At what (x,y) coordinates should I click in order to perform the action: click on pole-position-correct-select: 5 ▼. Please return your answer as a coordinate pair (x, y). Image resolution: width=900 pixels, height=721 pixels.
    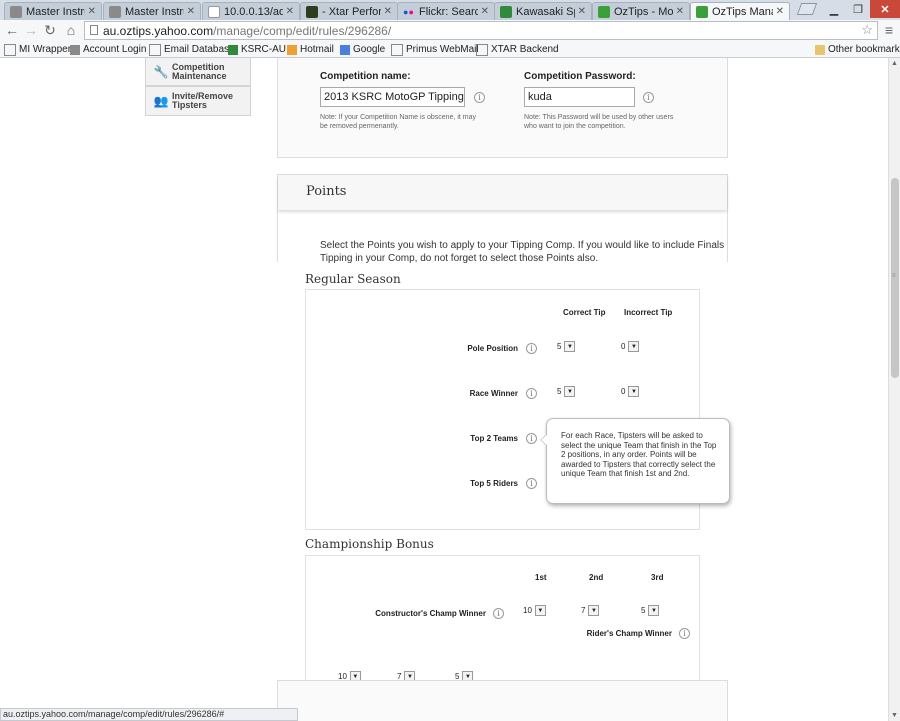
    Looking at the image, I should click on (566, 346).